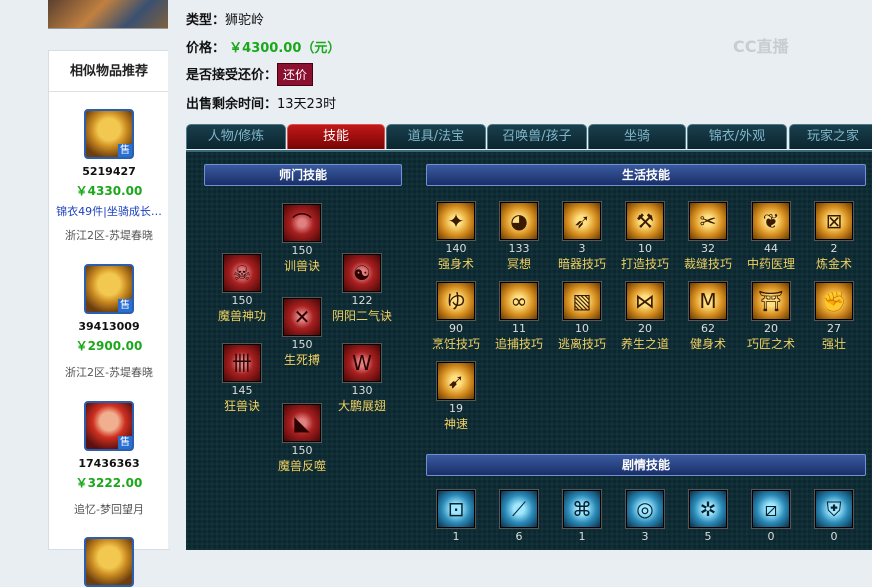 This screenshot has width=872, height=587. Describe the element at coordinates (285, 48) in the screenshot. I see `price-value: ￥4300.00（元）` at that location.